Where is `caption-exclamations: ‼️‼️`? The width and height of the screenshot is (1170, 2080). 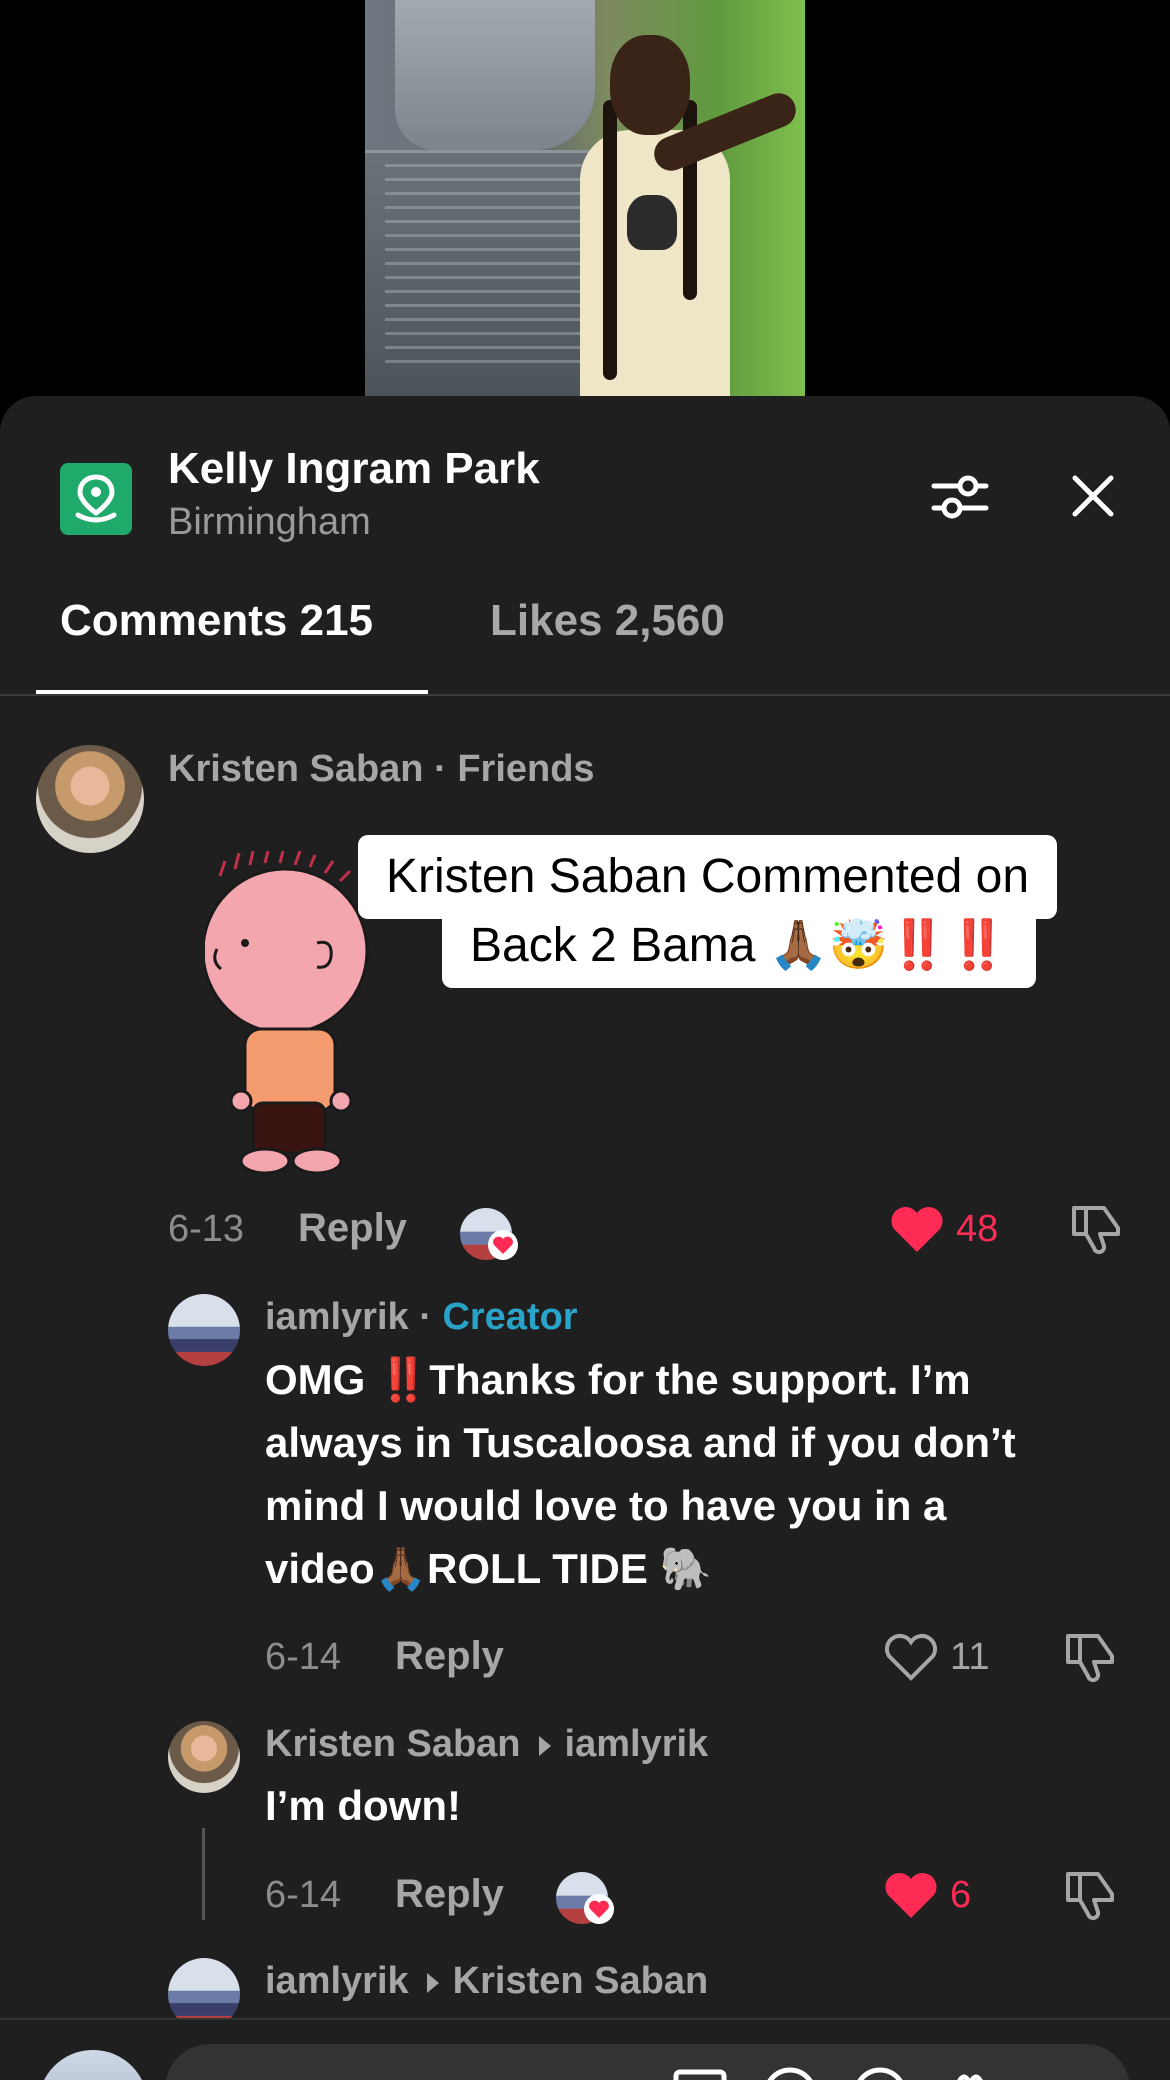 caption-exclamations: ‼️‼️ is located at coordinates (948, 945).